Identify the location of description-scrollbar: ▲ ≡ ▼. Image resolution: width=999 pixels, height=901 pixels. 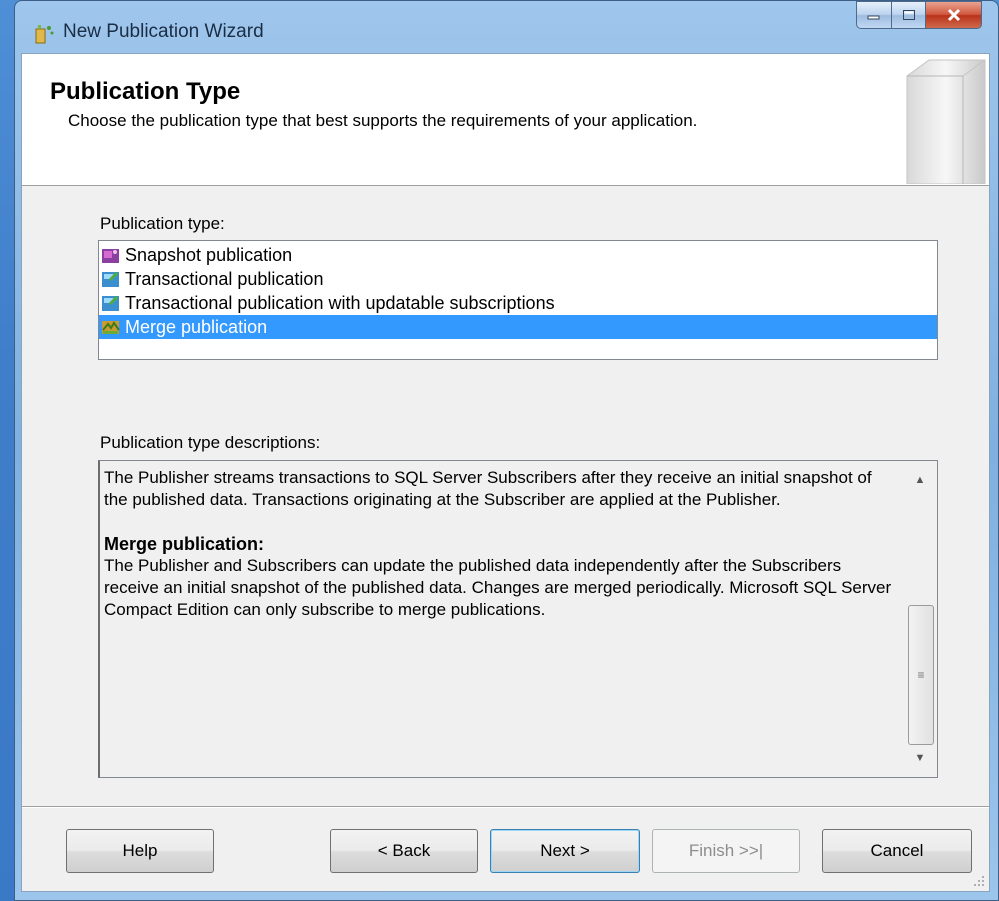
(920, 619).